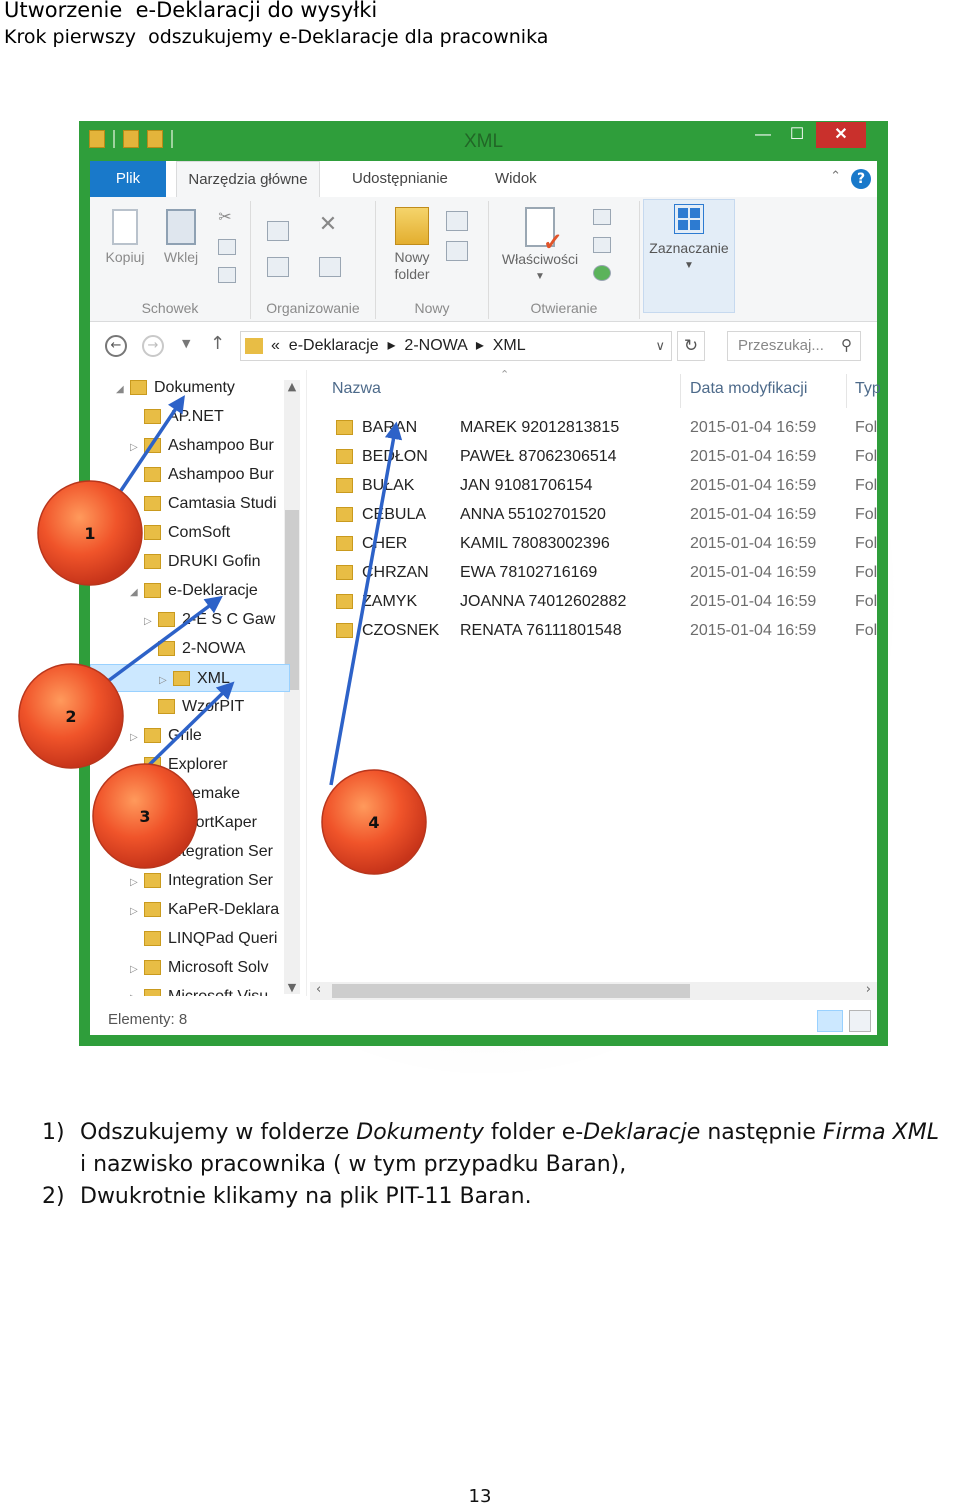  Describe the element at coordinates (602, 245) in the screenshot. I see `edit-icon` at that location.